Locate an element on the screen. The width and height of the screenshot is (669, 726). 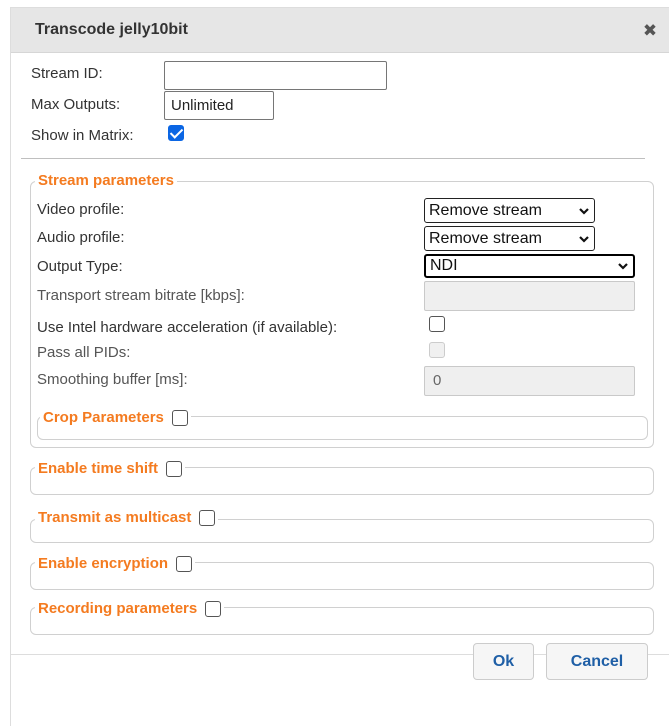
dialog-titlebar: Transcode jelly10bit ✖ is located at coordinates (340, 30).